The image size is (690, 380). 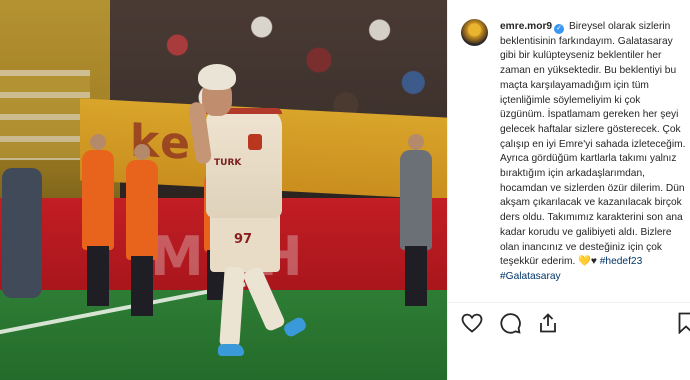 I want to click on divider, so click(x=569, y=302).